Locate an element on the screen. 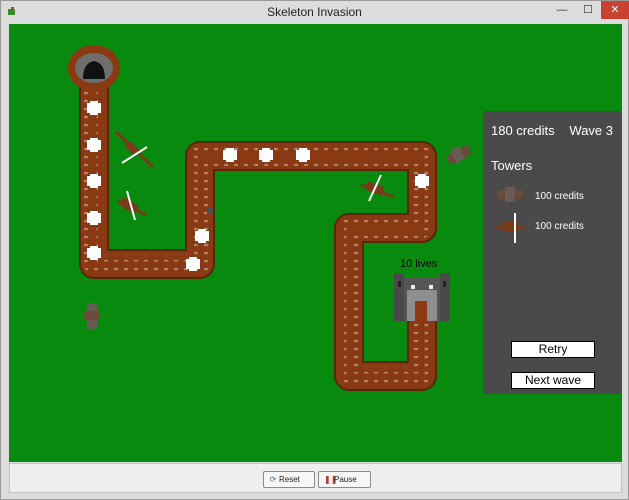 This screenshot has width=629, height=500. shop-item-crossbow: 100 credits is located at coordinates (553, 197).